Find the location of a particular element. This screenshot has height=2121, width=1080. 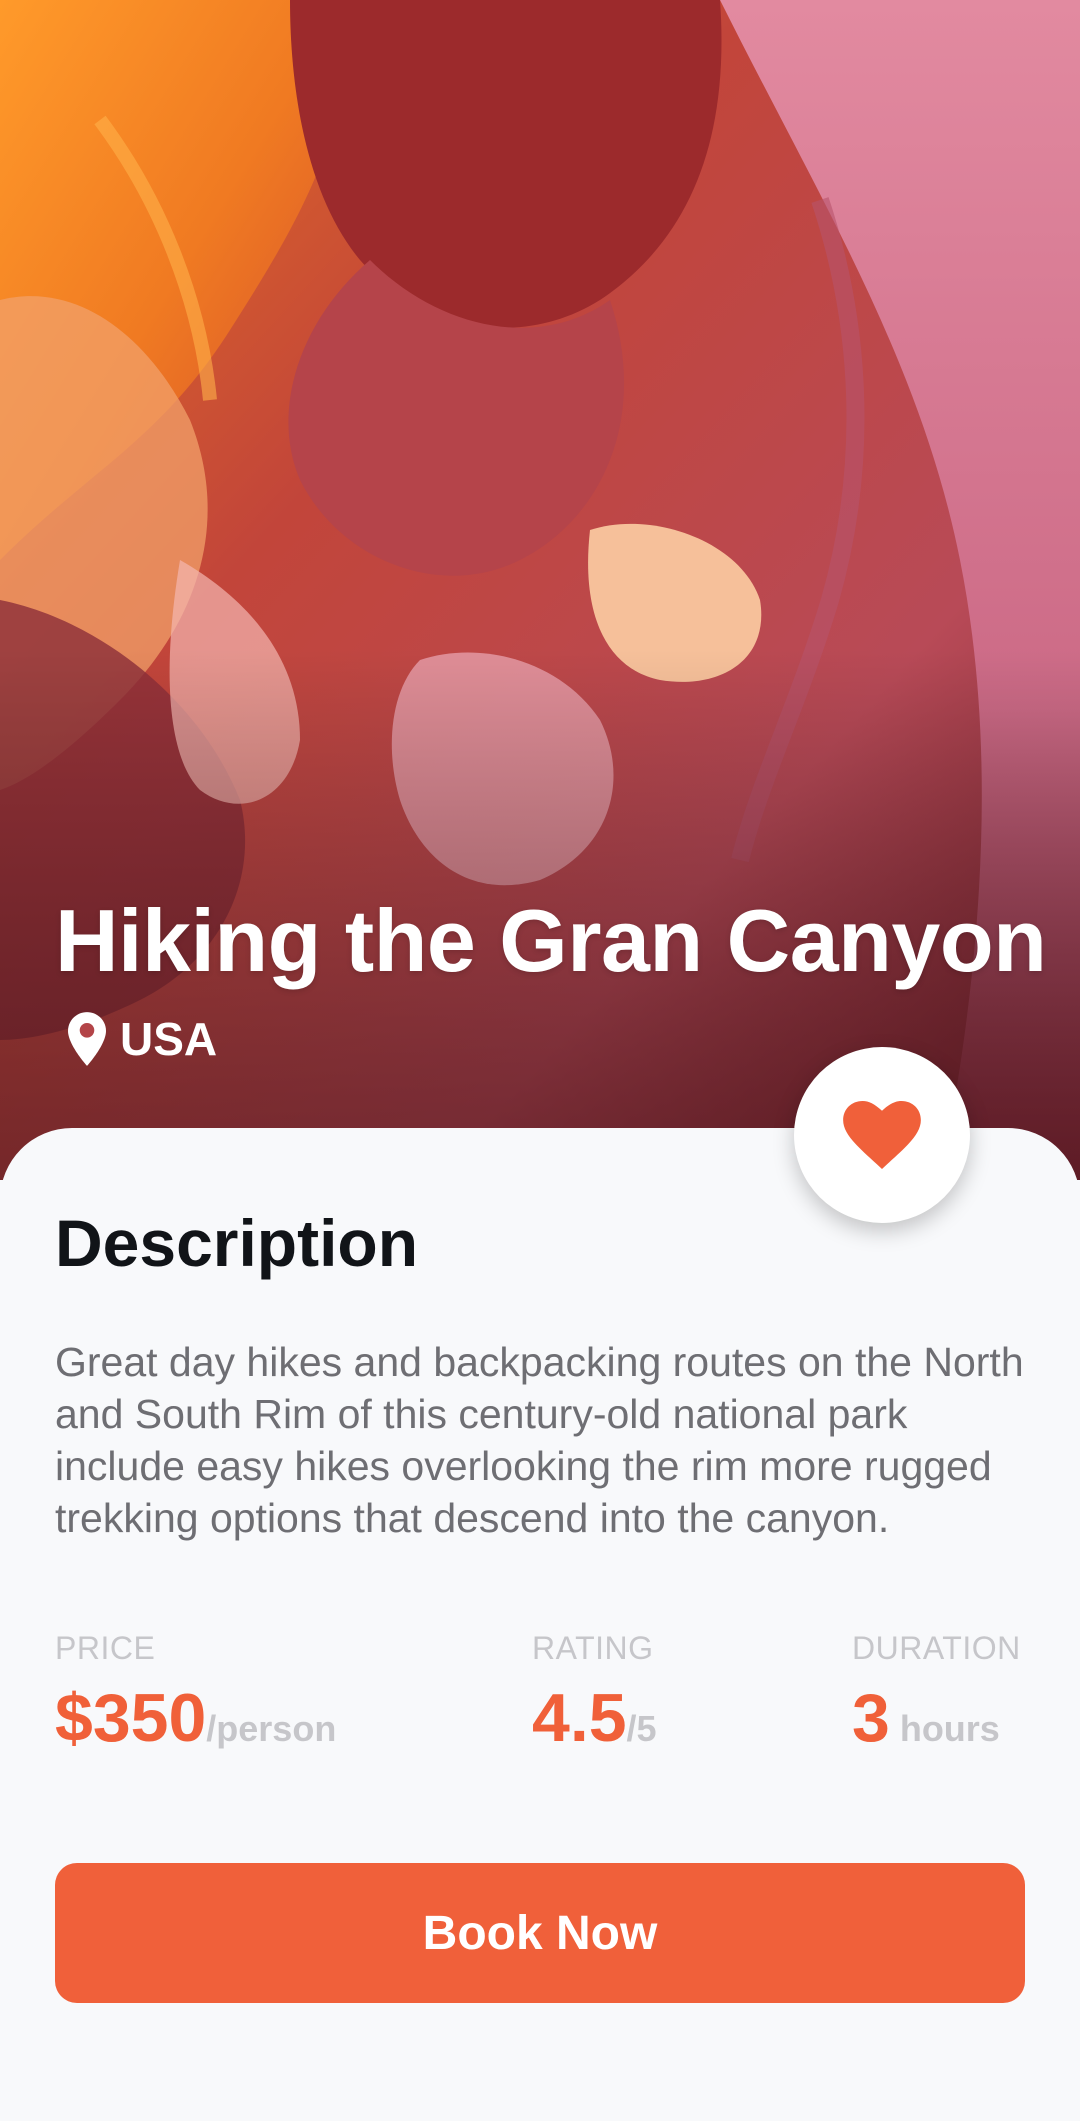

duration-stat: DURATION 3 hours is located at coordinates (936, 1702).